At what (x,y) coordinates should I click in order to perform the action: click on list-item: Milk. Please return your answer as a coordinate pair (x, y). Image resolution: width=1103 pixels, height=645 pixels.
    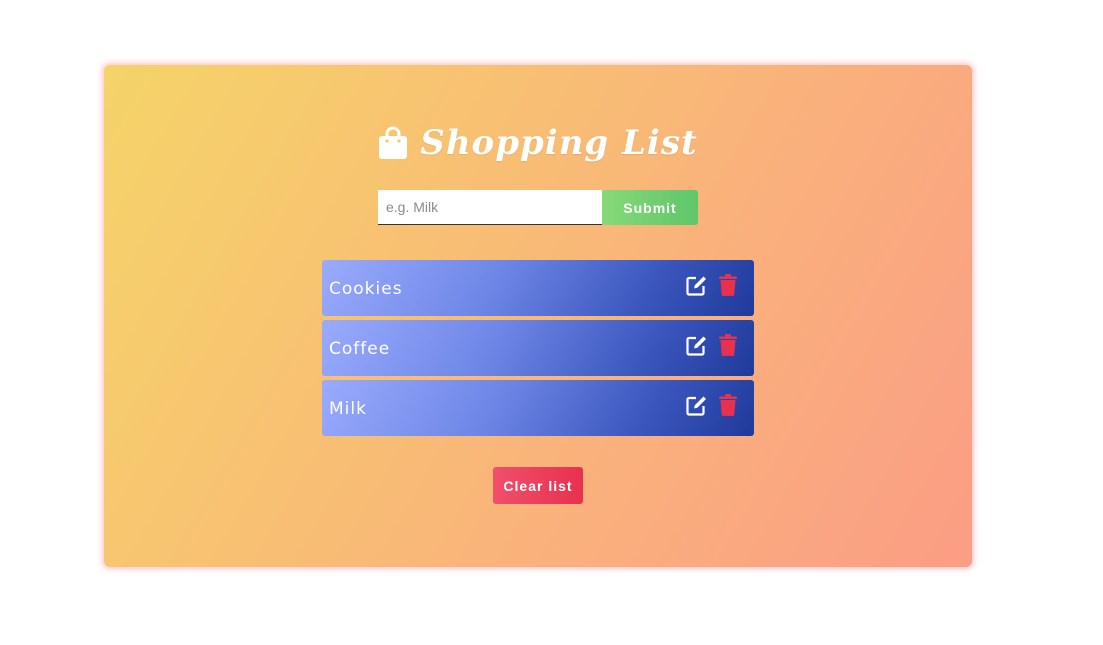
    Looking at the image, I should click on (538, 408).